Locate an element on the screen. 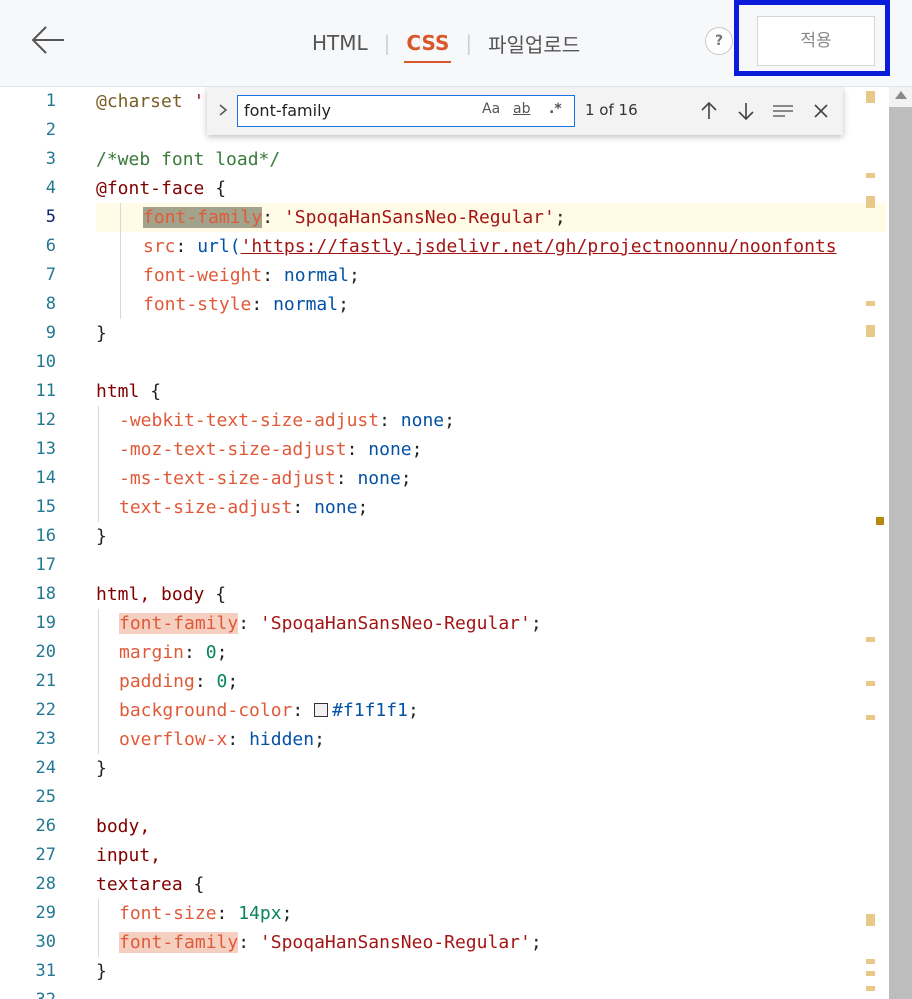 Image resolution: width=912 pixels, height=999 pixels. vertical-scrollbar-thumb is located at coordinates (900, 553).